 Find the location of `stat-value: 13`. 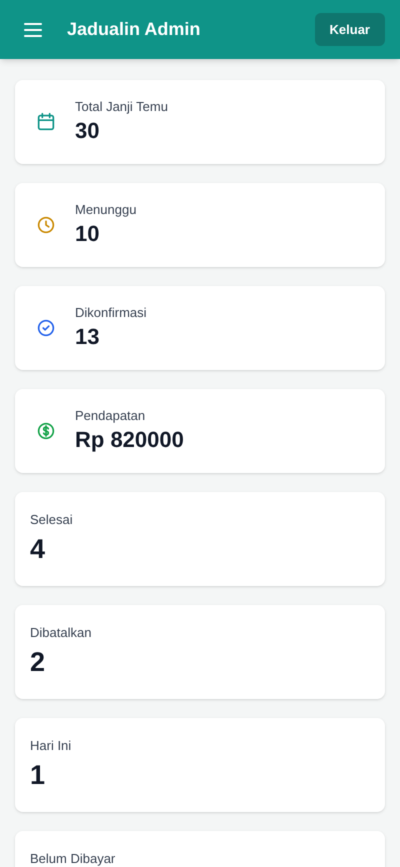

stat-value: 13 is located at coordinates (87, 337).